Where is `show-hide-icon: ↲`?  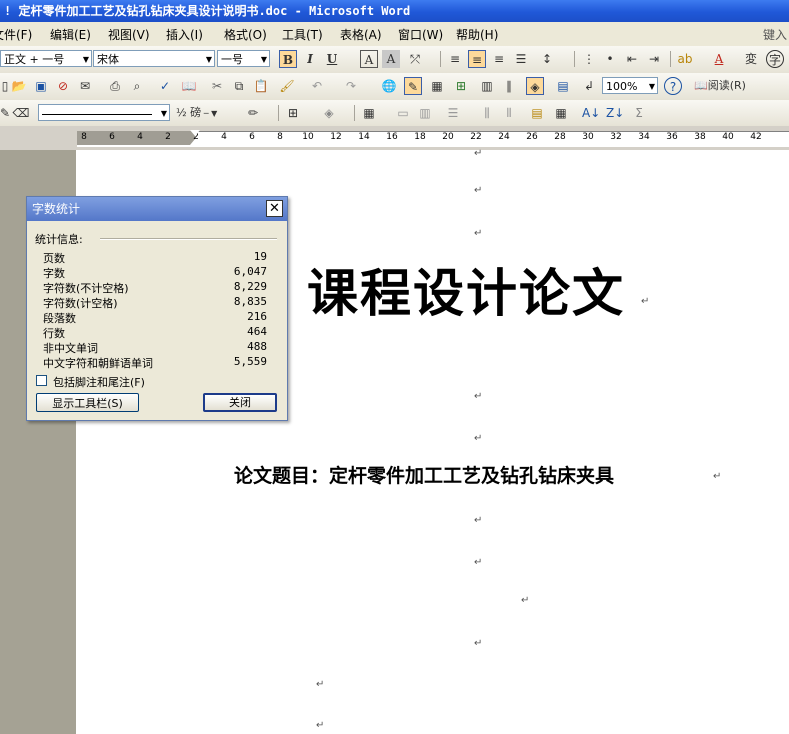
show-hide-icon: ↲ is located at coordinates (589, 86).